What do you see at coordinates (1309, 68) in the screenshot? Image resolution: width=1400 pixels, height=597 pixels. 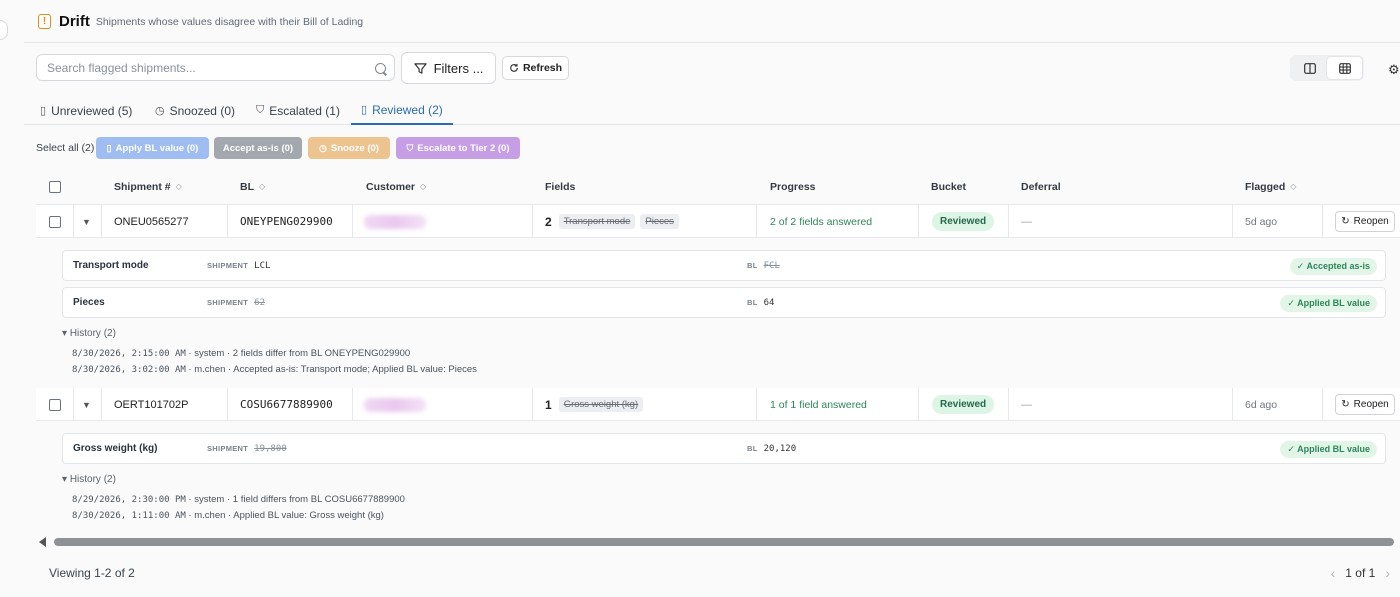 I see `split-view-button` at bounding box center [1309, 68].